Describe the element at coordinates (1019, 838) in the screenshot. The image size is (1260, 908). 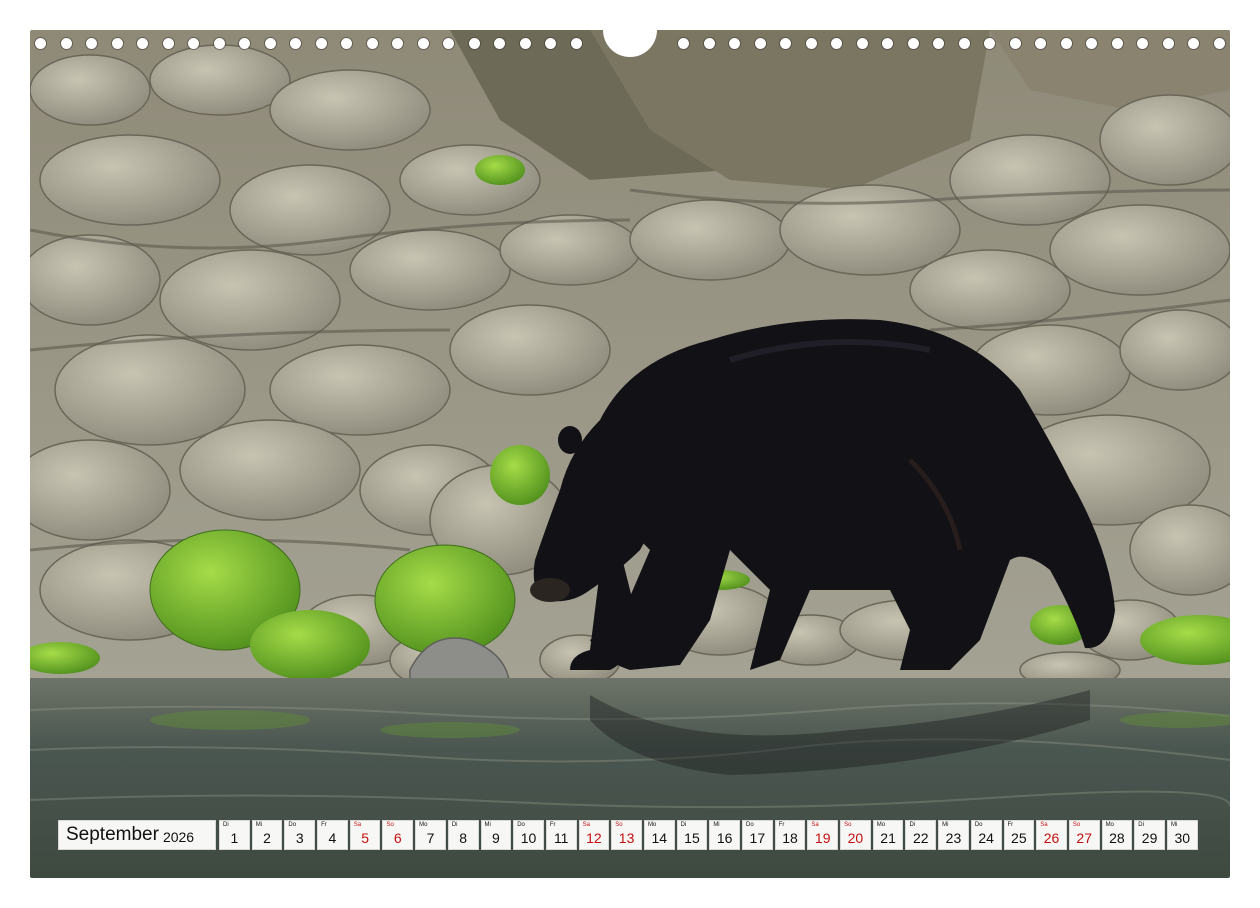
I see `day-number: 25` at that location.